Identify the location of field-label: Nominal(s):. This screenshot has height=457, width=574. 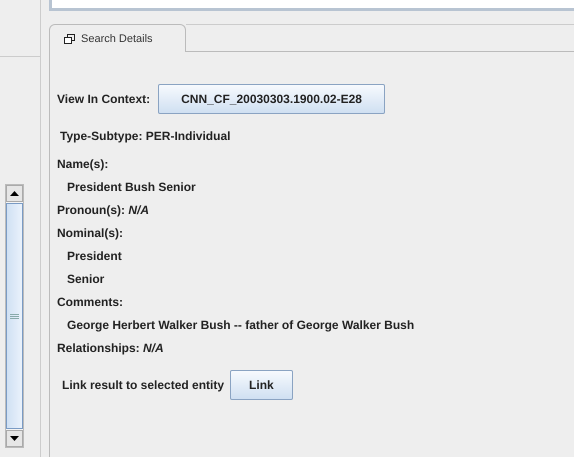
(90, 233).